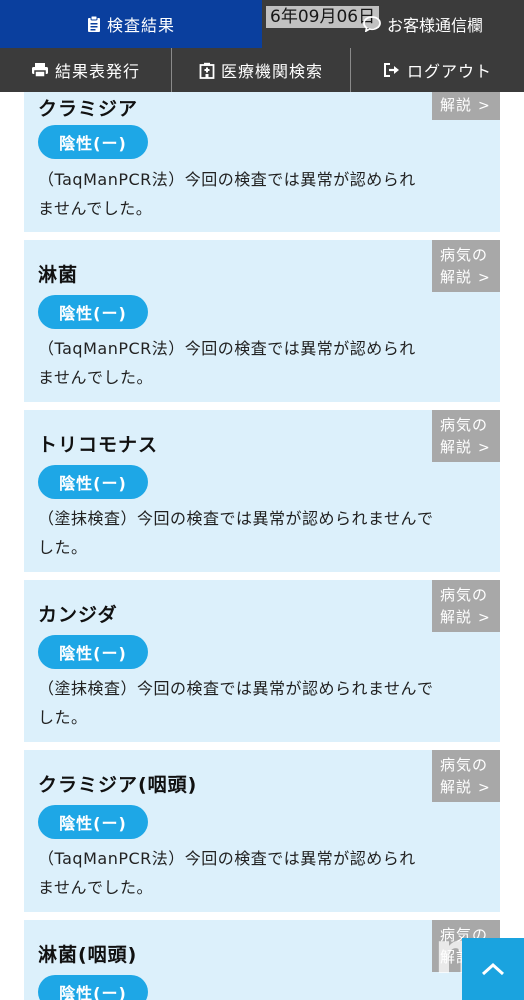  What do you see at coordinates (97, 71) in the screenshot?
I see `report-issue-label: 結果表発行` at bounding box center [97, 71].